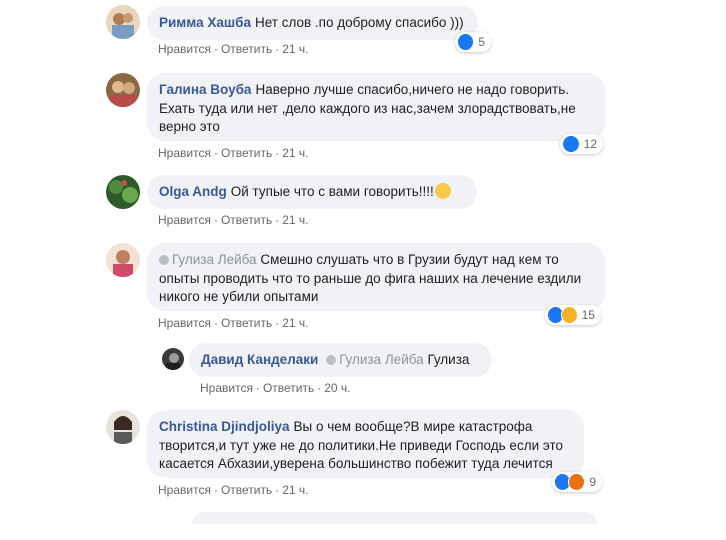 Image resolution: width=726 pixels, height=540 pixels. I want to click on reaction-count: 5, so click(481, 42).